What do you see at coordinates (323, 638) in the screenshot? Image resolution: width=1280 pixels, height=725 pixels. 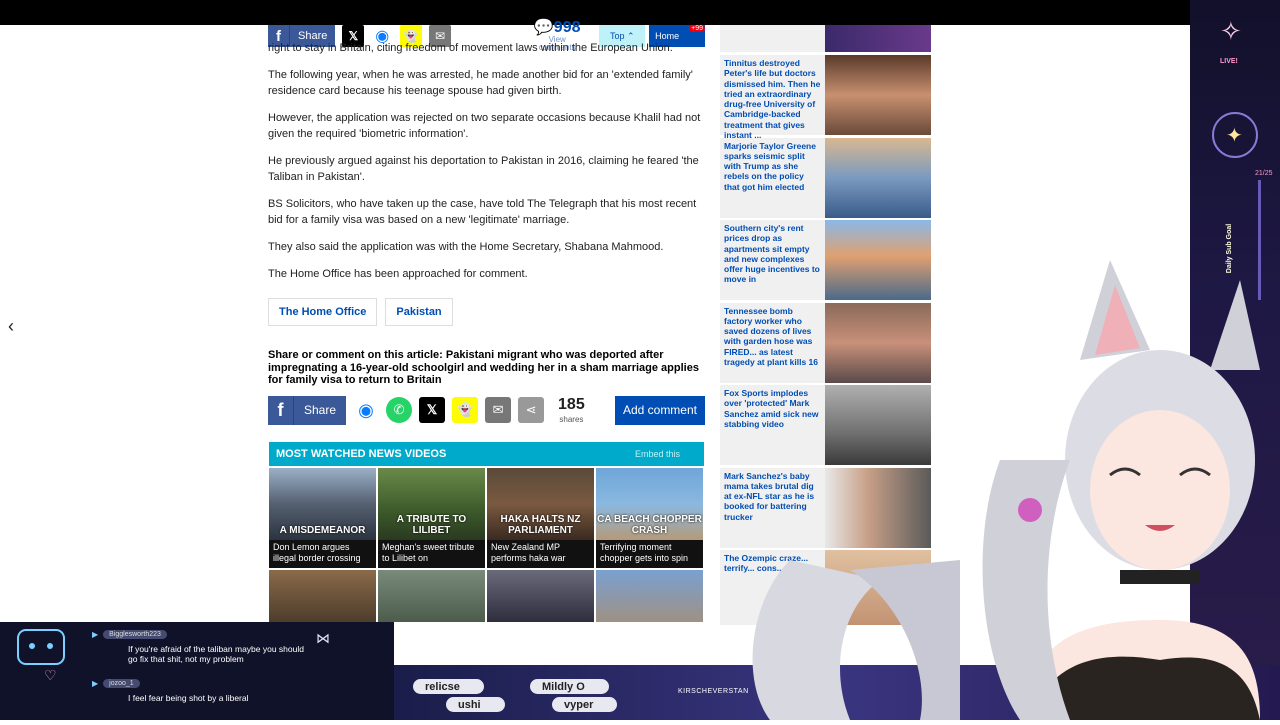 I see `bow-icon: ⋈` at bounding box center [323, 638].